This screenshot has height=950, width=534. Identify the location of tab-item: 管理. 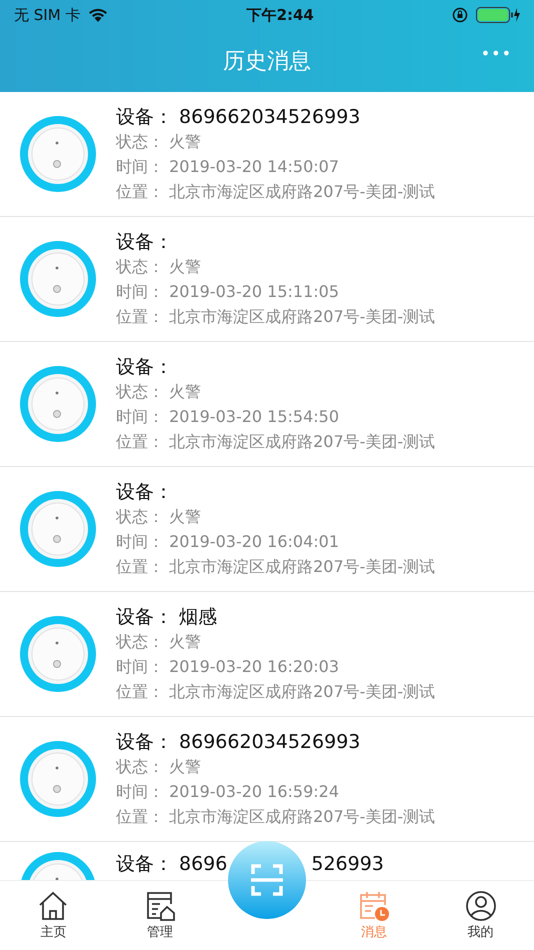
(160, 915).